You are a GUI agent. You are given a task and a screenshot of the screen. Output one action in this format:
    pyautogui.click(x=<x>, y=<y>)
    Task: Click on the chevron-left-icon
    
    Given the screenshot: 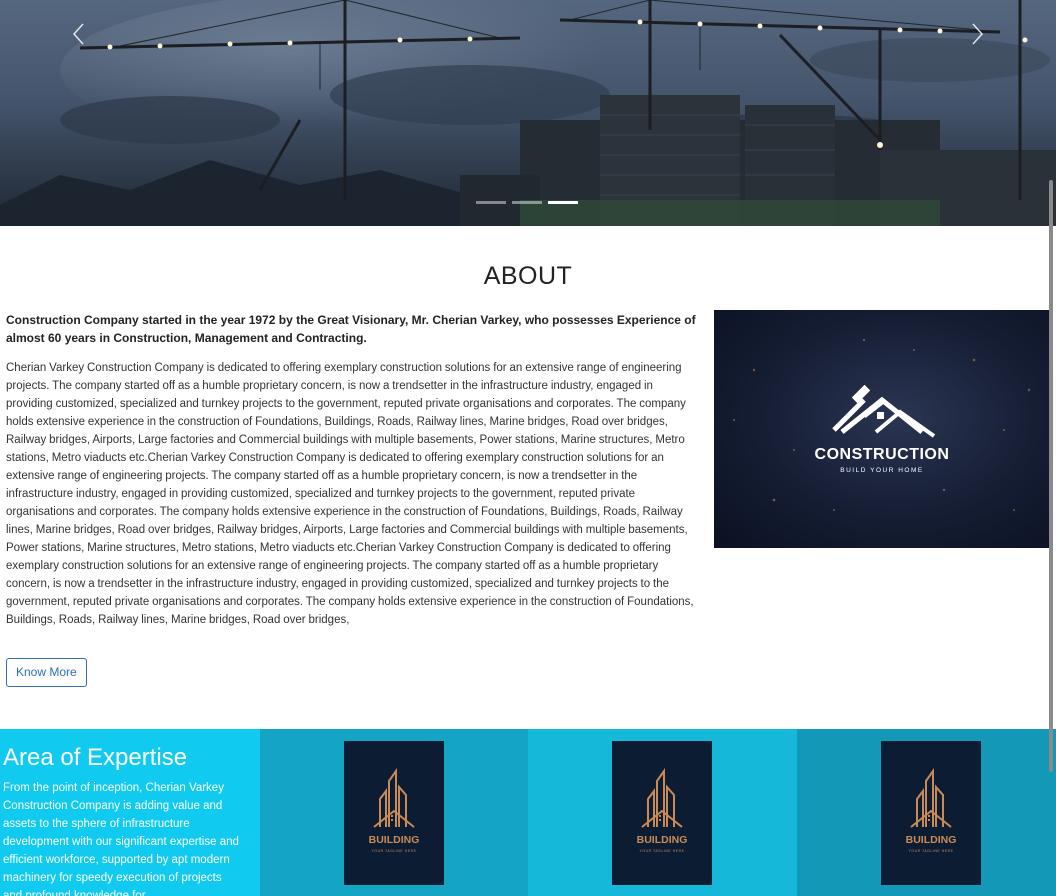 What is the action you would take?
    pyautogui.click(x=78, y=34)
    